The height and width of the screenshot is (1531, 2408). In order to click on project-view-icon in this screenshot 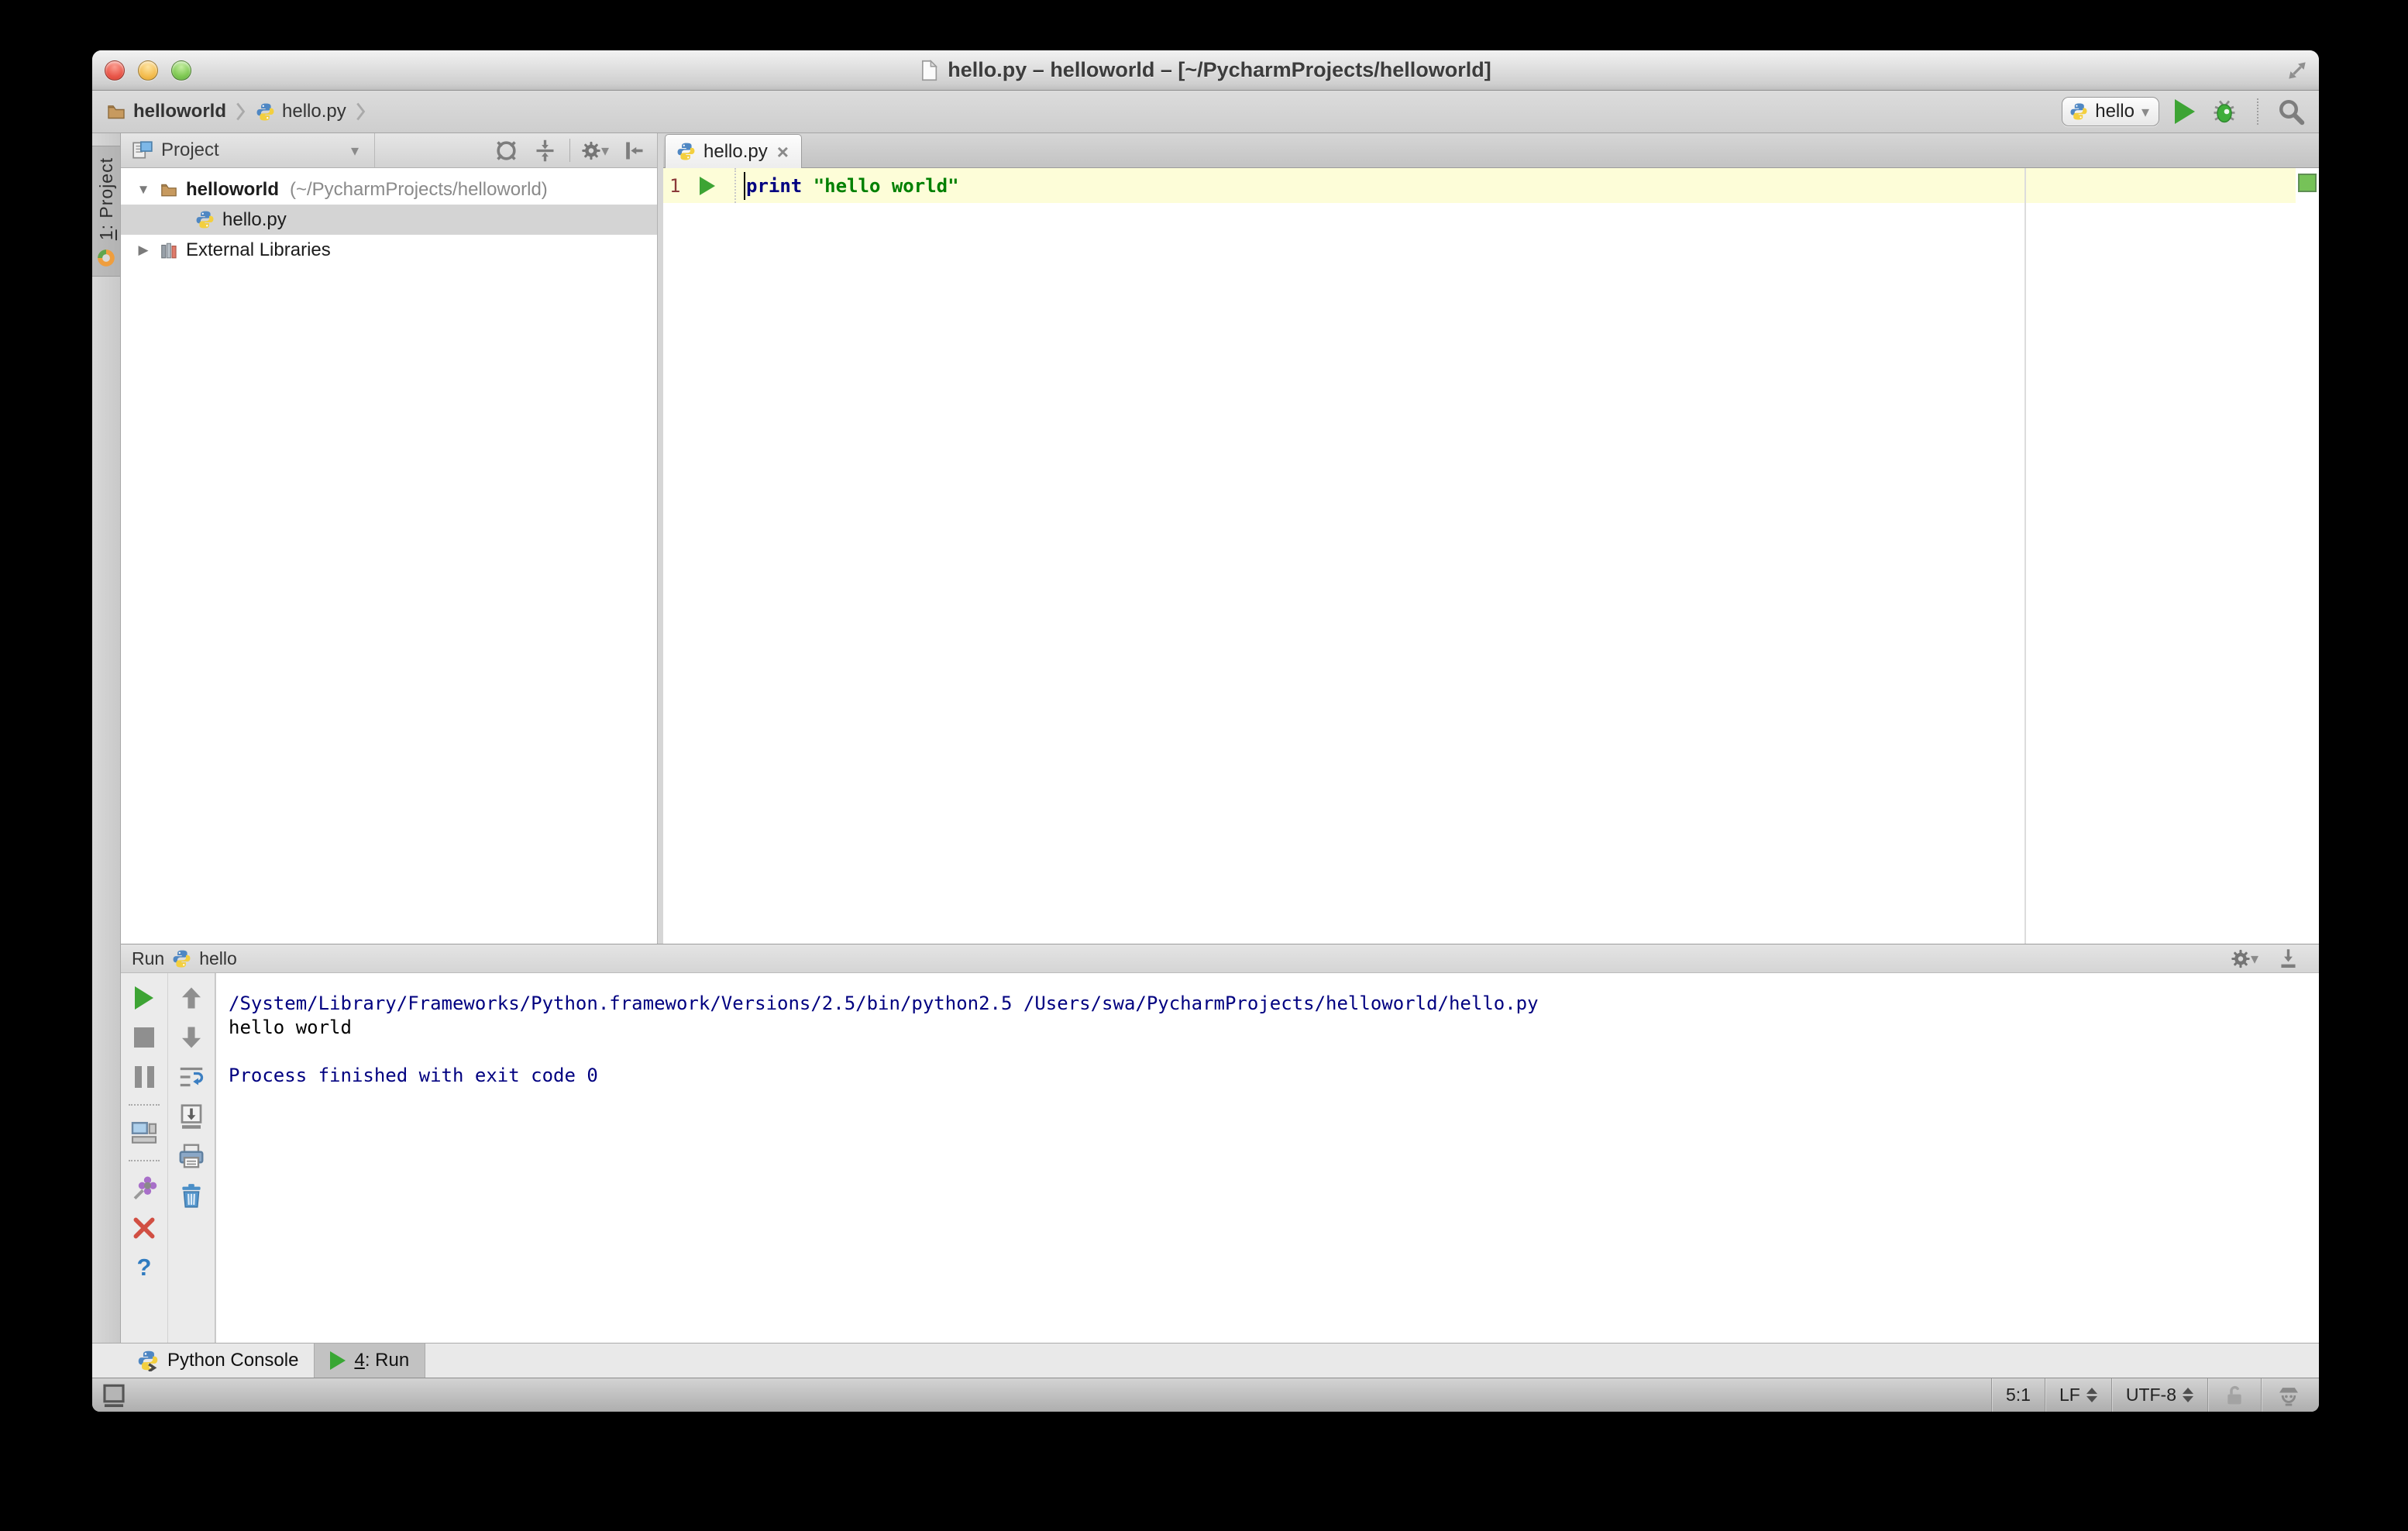, I will do `click(142, 150)`.